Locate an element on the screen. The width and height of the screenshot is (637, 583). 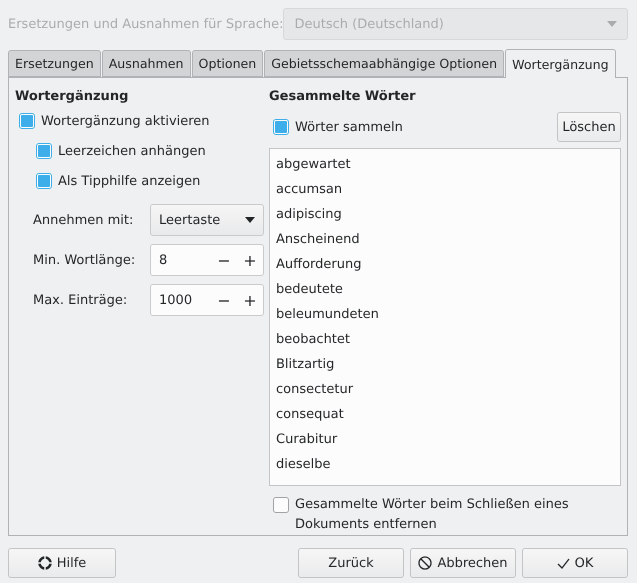
list-item: adipiscing is located at coordinates (448, 214).